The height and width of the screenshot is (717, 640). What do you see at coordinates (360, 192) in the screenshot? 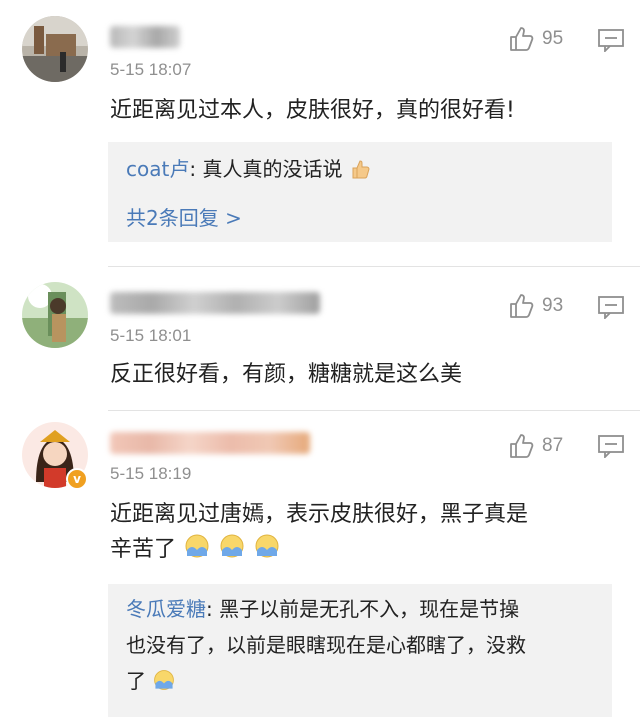
I see `reply-box: coat卢: 真人真的没话说 共2条回复 >` at bounding box center [360, 192].